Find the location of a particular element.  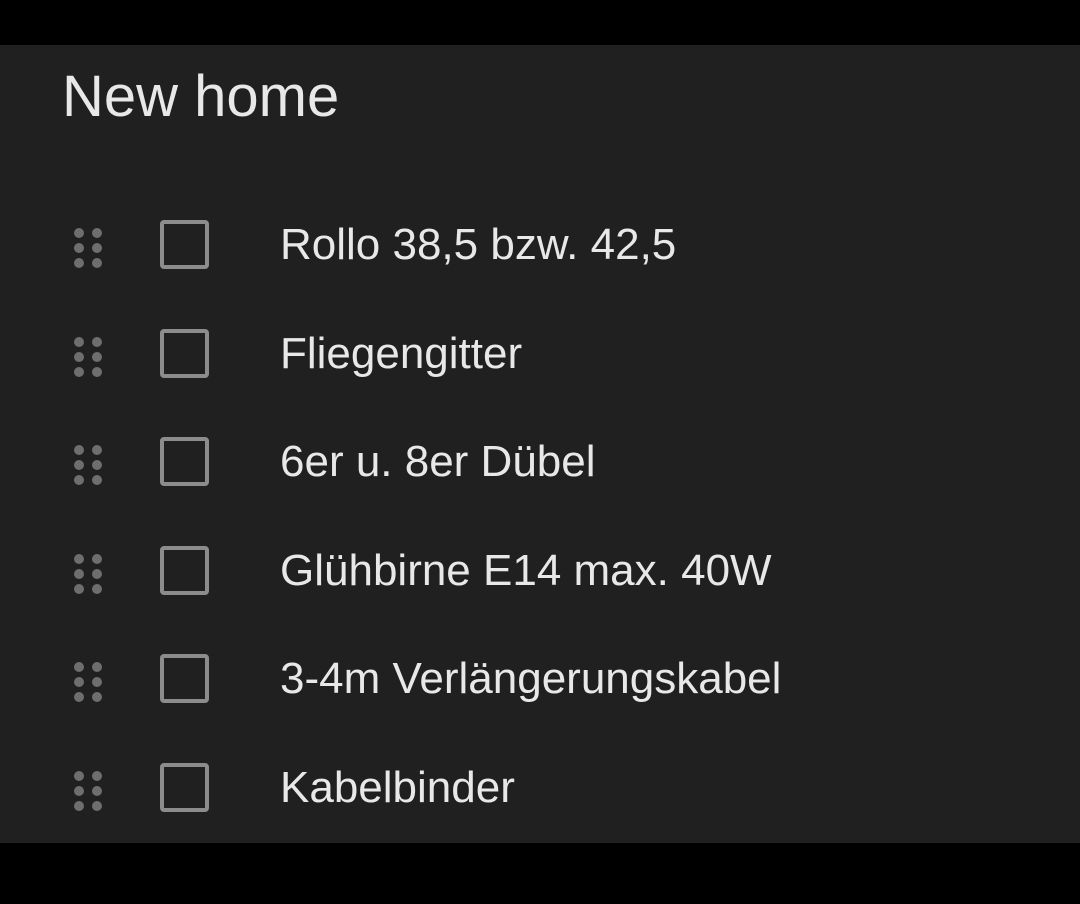

checklist-item: Fliegengitter is located at coordinates (540, 356).